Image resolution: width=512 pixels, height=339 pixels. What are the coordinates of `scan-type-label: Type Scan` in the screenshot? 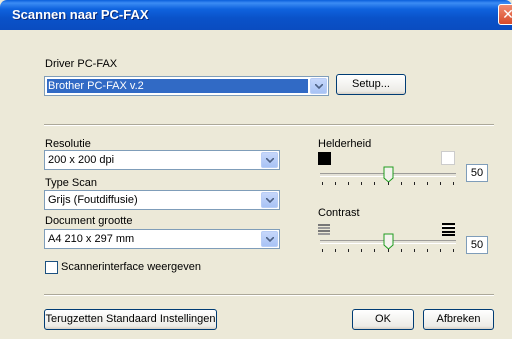 It's located at (71, 183).